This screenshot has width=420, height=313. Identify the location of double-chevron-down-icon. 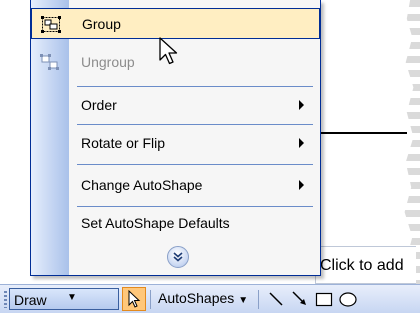
(178, 257).